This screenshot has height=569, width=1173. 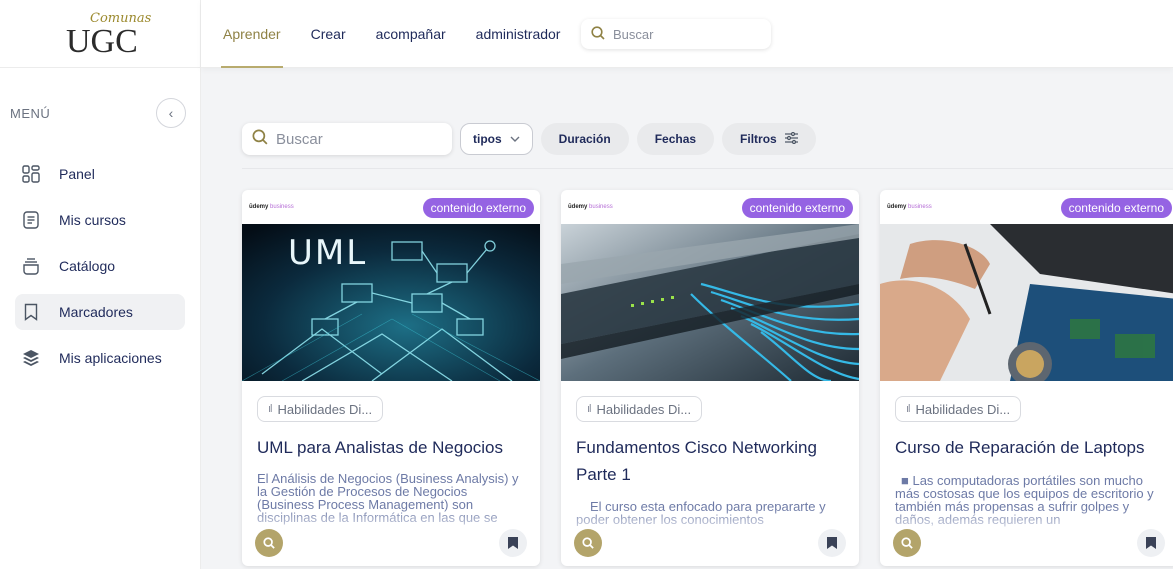 I want to click on dates-filter-button: Fechas, so click(x=675, y=139).